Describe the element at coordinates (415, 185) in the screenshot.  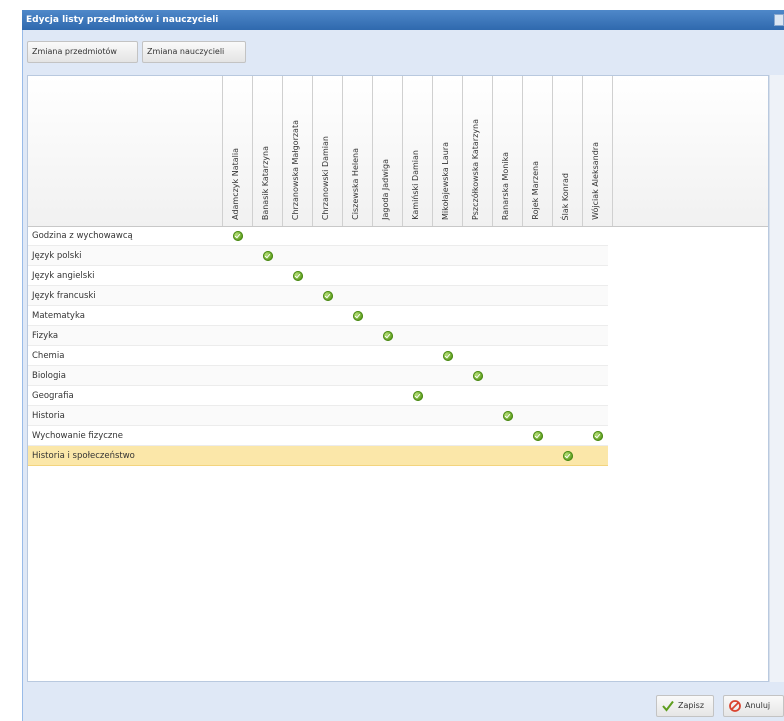
I see `teacher-name: Kamiński Damian` at that location.